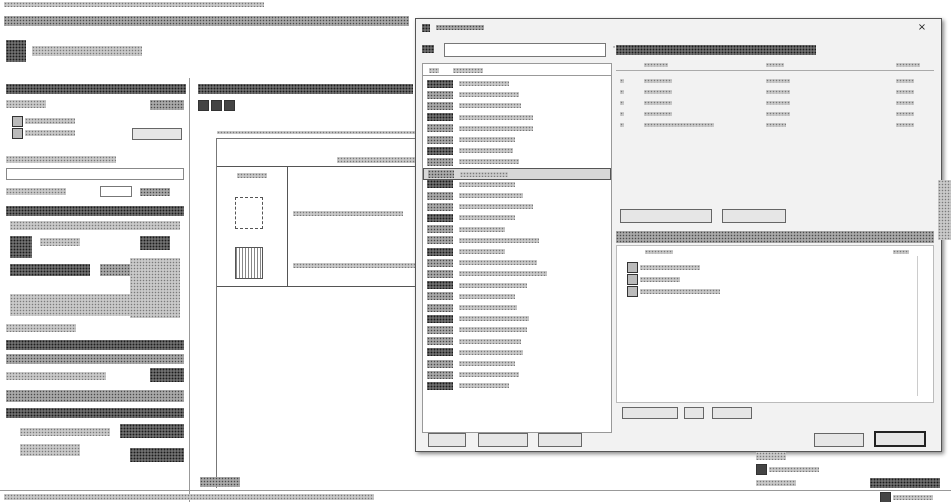 This screenshot has width=951, height=502. I want to click on table-row, so click(775, 125).